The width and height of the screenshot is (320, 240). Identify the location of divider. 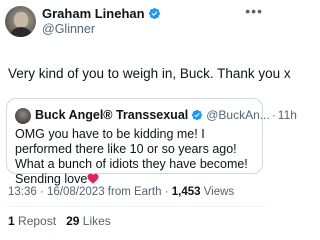
(135, 206).